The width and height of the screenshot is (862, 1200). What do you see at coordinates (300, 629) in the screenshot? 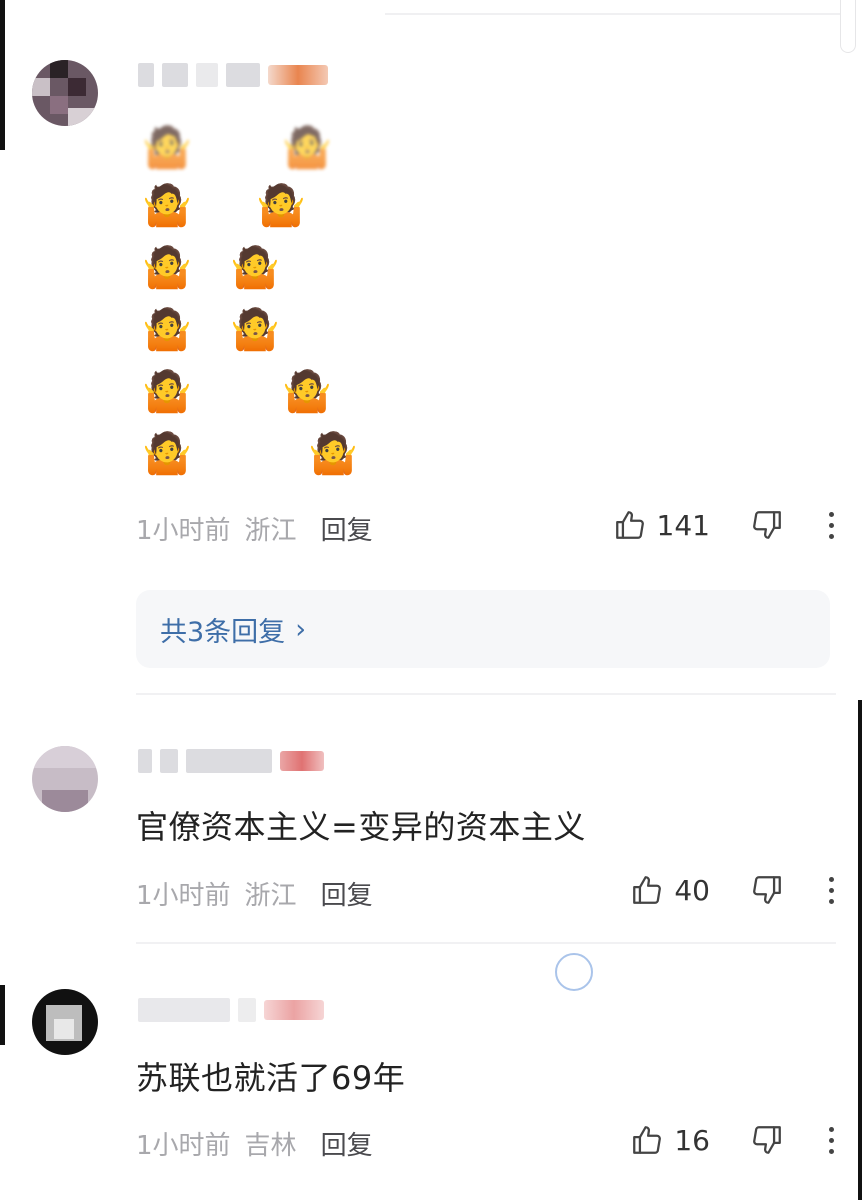
I see `chevron-right-icon: ›` at bounding box center [300, 629].